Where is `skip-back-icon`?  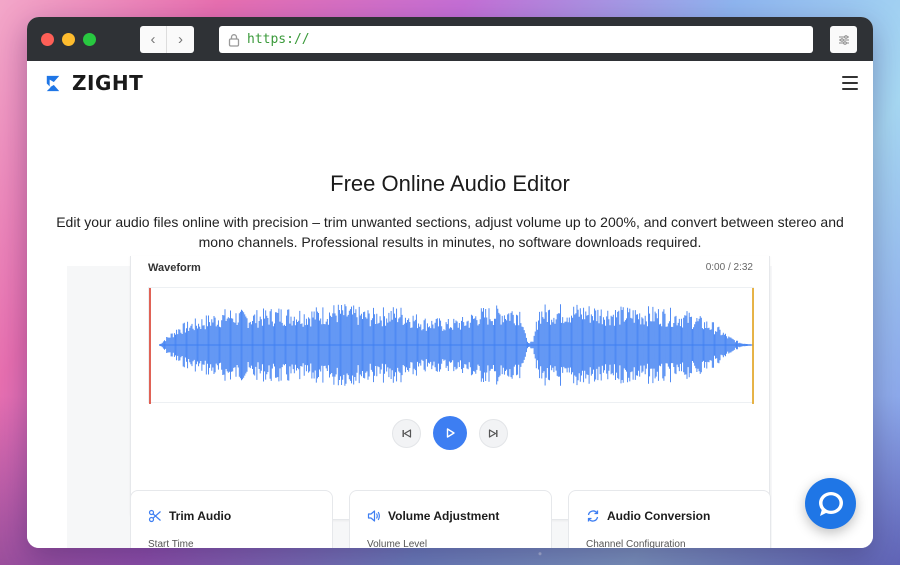
skip-back-icon is located at coordinates (407, 433).